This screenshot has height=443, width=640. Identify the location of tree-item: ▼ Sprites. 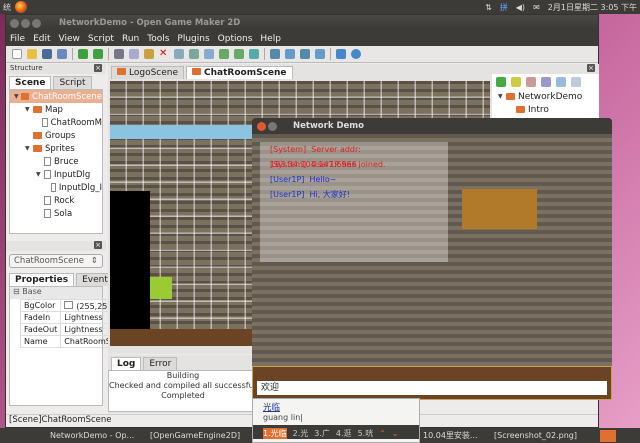
(56, 148).